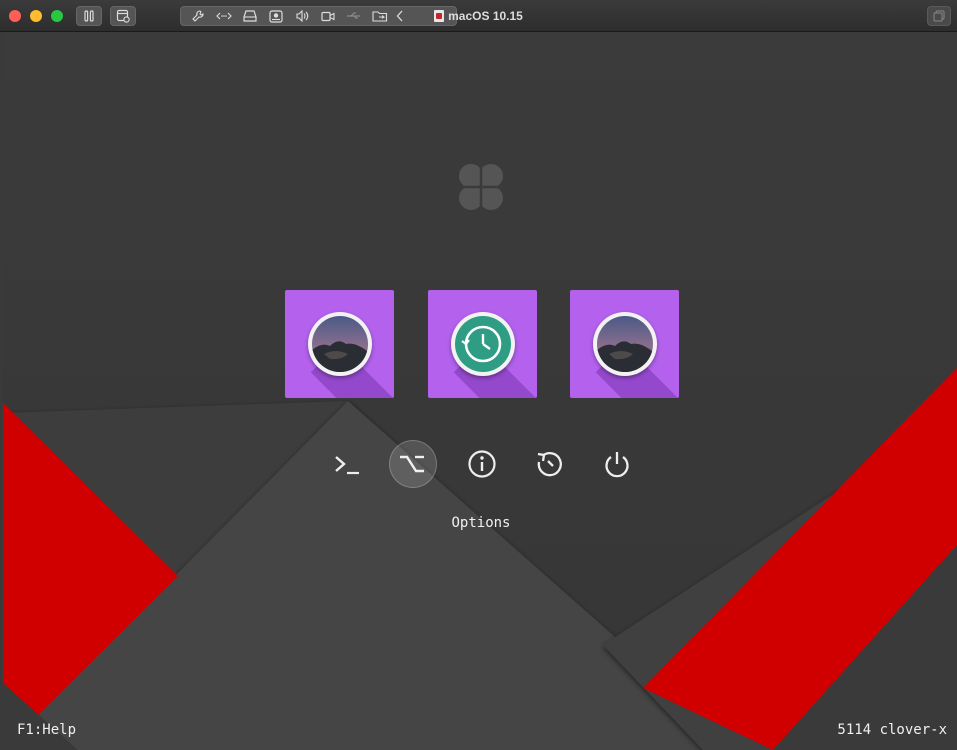 This screenshot has height=750, width=957. I want to click on fullscreen-button, so click(939, 16).